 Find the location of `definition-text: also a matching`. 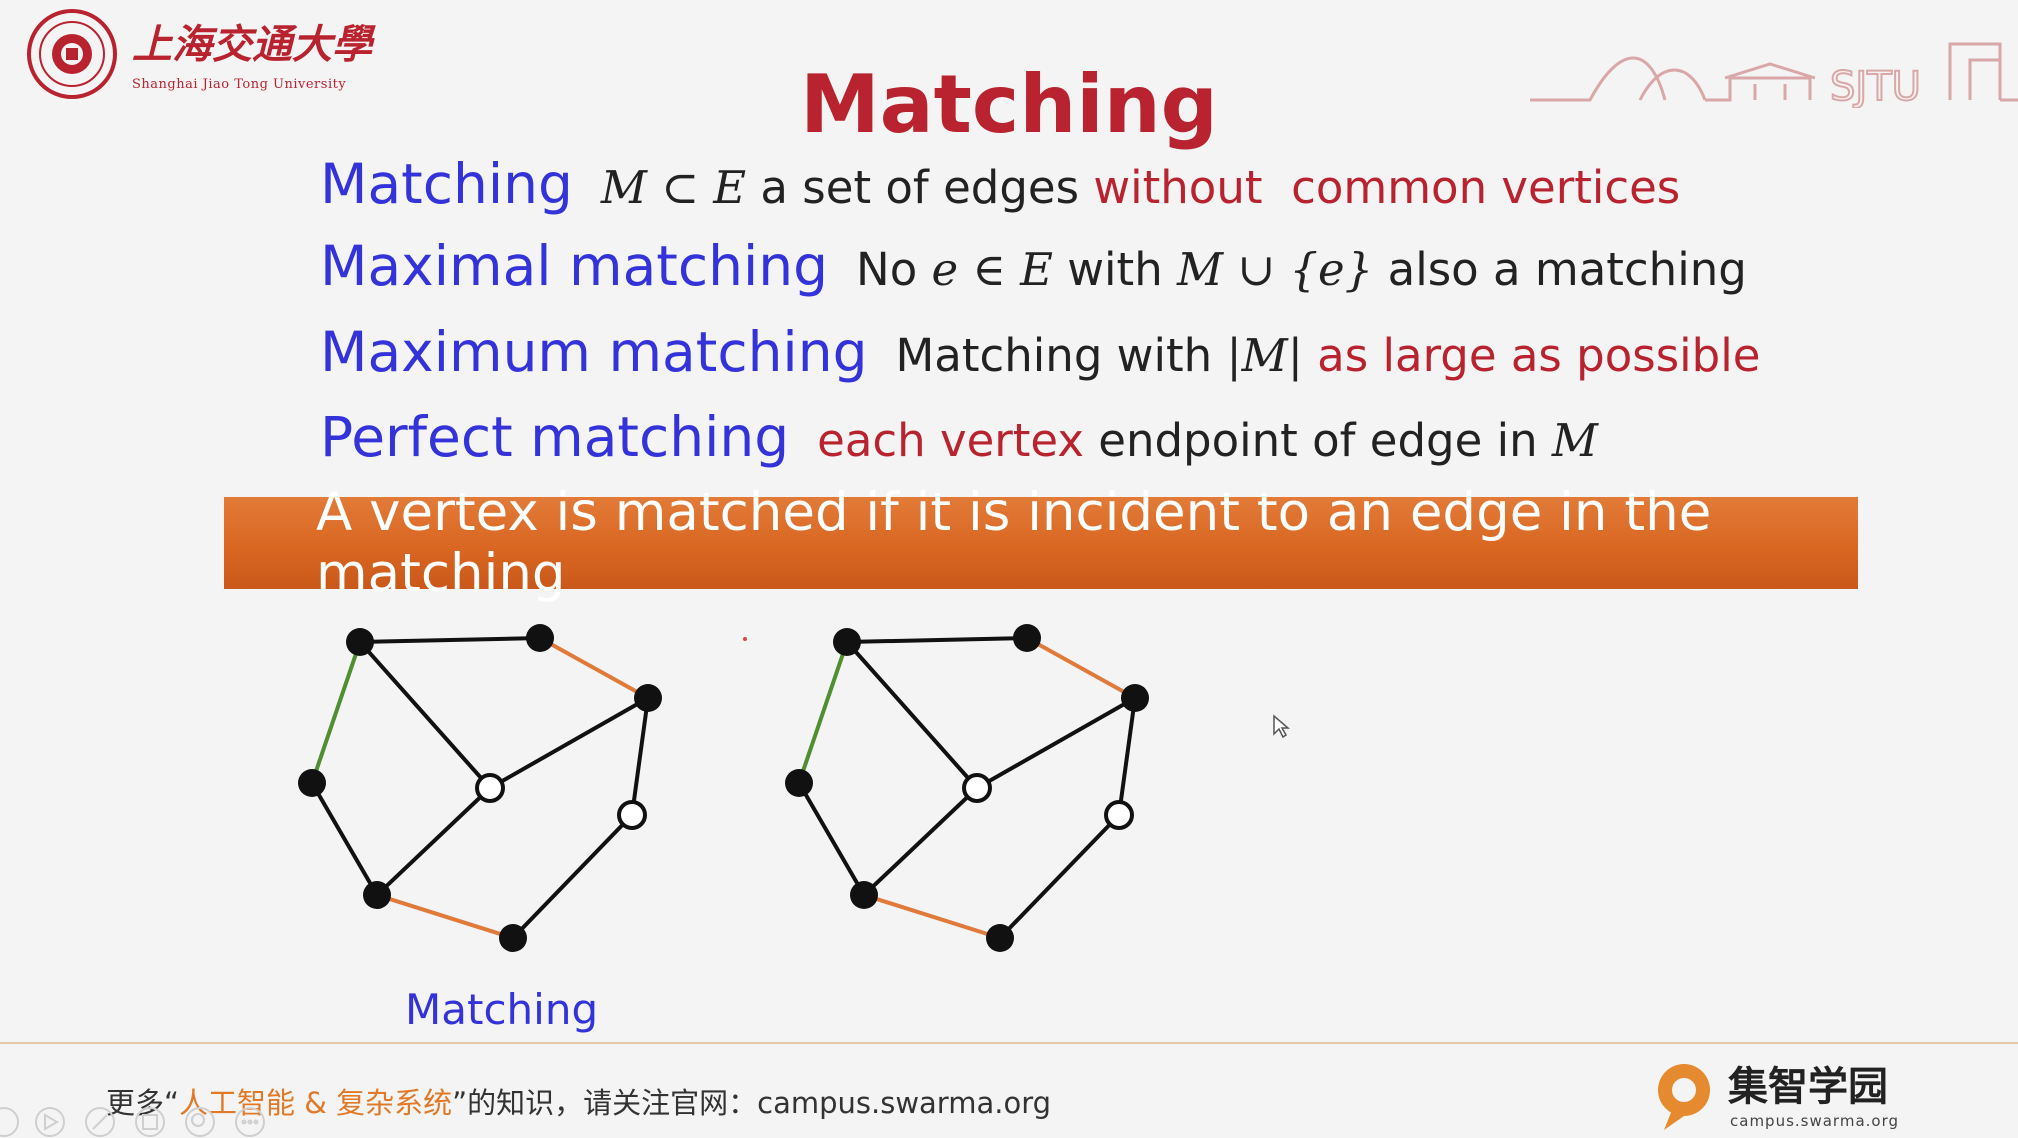

definition-text: also a matching is located at coordinates (1560, 269).